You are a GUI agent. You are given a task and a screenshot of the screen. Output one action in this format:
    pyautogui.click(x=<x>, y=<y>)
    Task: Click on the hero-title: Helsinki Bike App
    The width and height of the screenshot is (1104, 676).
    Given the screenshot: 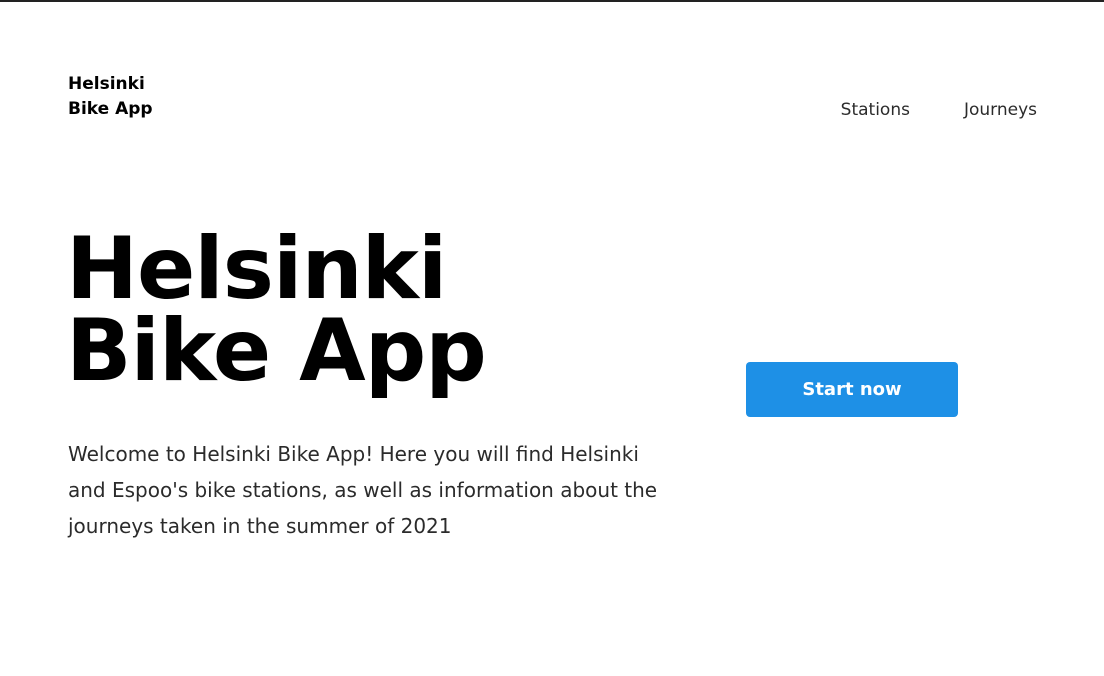 What is the action you would take?
    pyautogui.click(x=276, y=310)
    